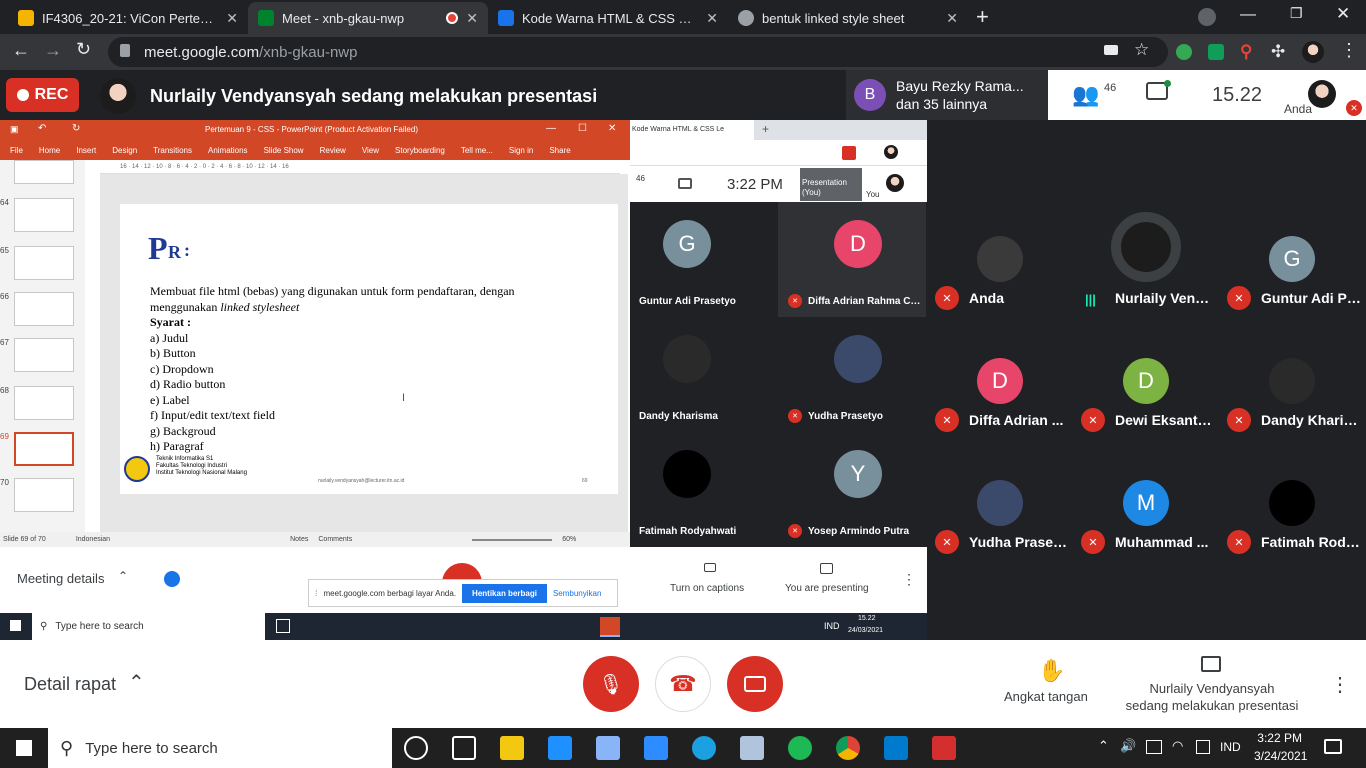  Describe the element at coordinates (707, 588) in the screenshot. I see `turn-on-captions: Turn on captions` at that location.